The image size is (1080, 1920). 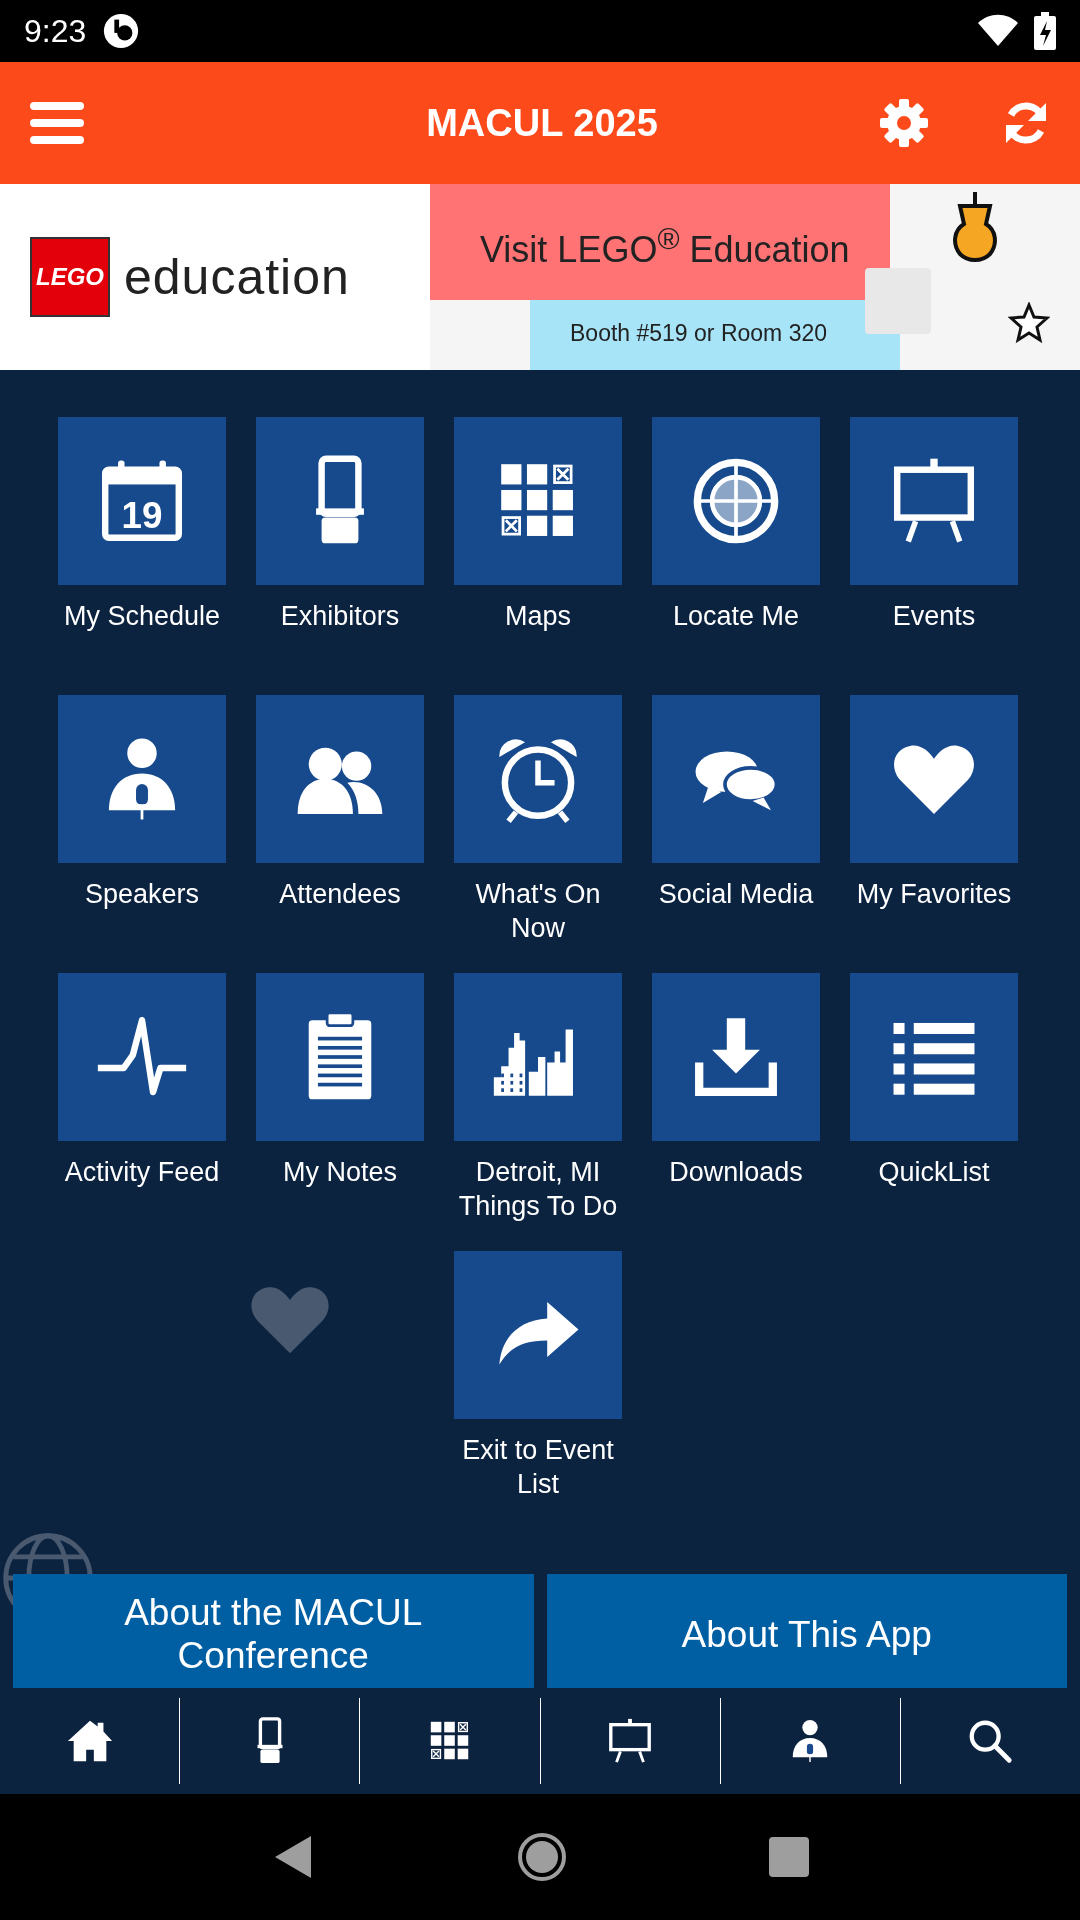 What do you see at coordinates (142, 894) in the screenshot?
I see `tile-label: Speakers` at bounding box center [142, 894].